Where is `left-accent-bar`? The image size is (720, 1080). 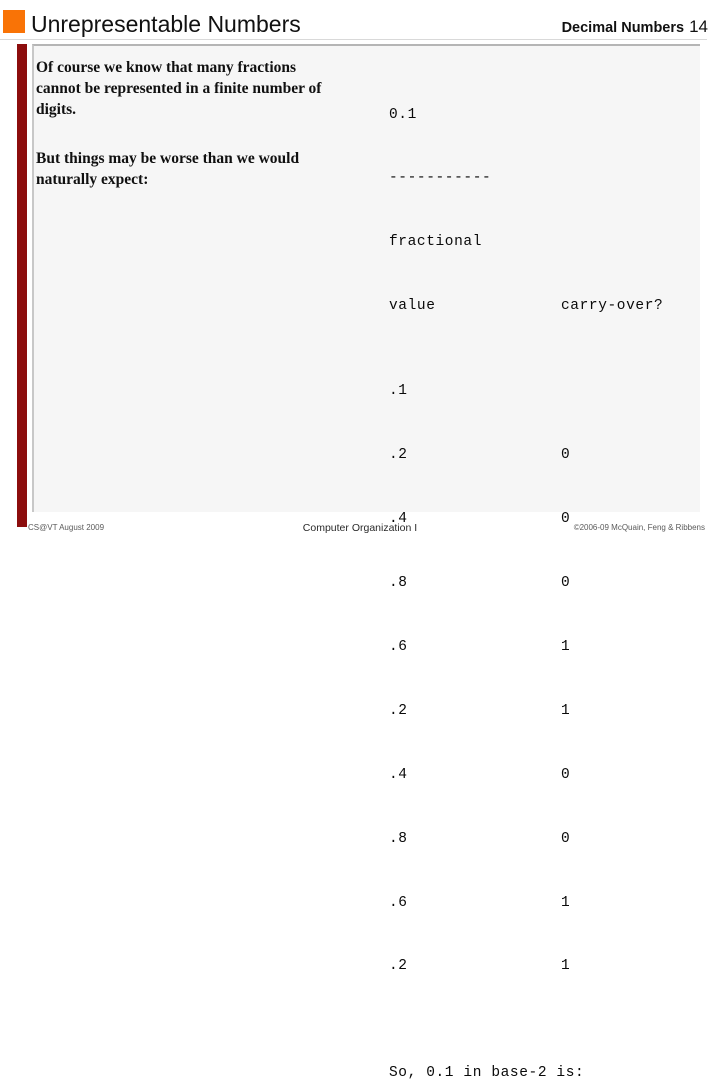 left-accent-bar is located at coordinates (22, 281).